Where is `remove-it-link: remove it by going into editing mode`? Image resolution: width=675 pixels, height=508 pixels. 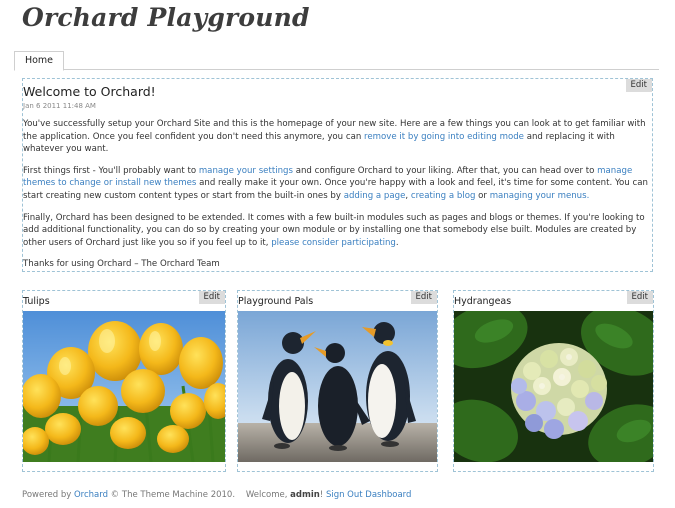
remove-it-link: remove it by going into editing mode is located at coordinates (444, 137).